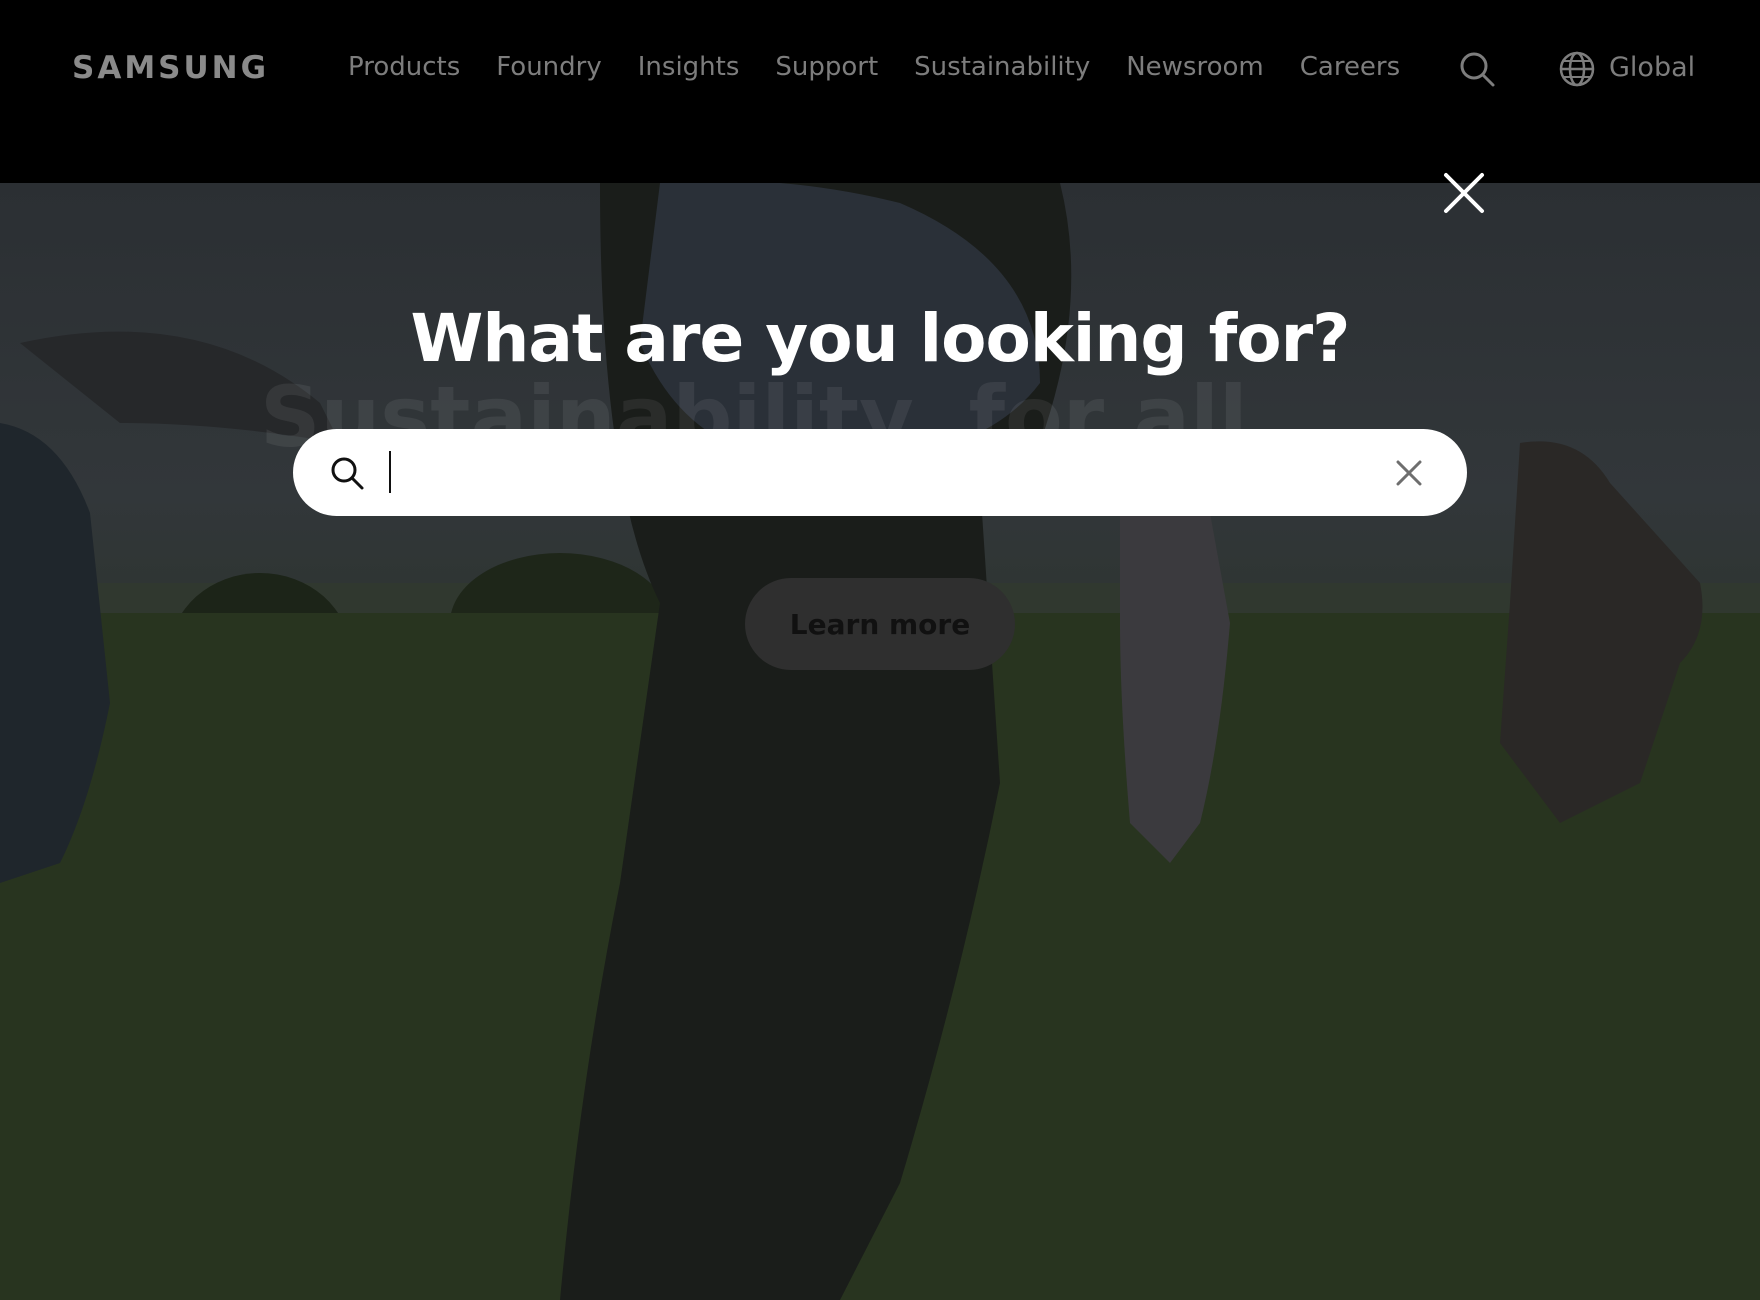 This screenshot has width=1760, height=1300. I want to click on search-overlay-title: What are you looking for?, so click(880, 338).